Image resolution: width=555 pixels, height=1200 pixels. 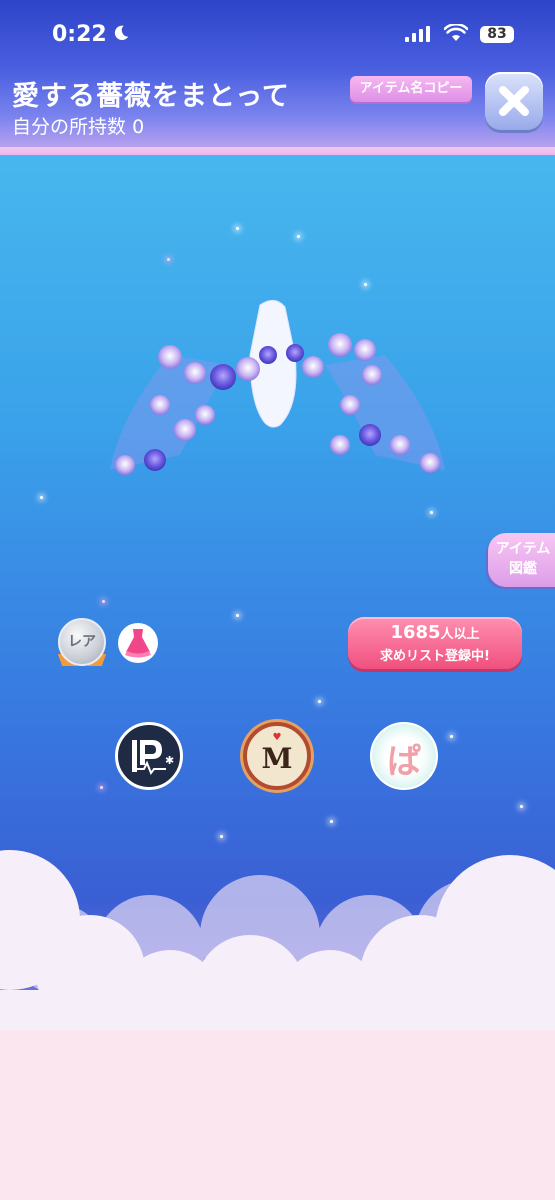 What do you see at coordinates (497, 34) in the screenshot?
I see `battery-indicator: 83` at bounding box center [497, 34].